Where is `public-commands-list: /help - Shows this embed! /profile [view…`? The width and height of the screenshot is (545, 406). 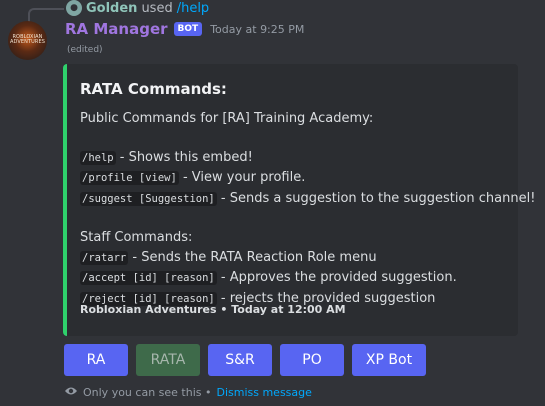
public-commands-list: /help - Shows this embed! /profile [view… is located at coordinates (307, 179).